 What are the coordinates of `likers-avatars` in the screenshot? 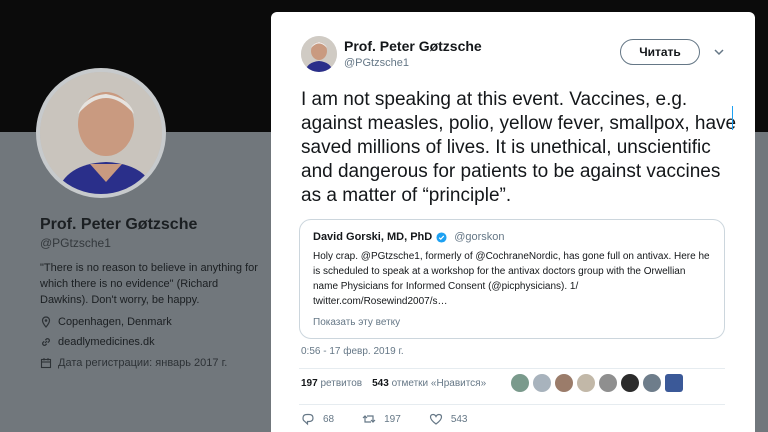 It's located at (597, 383).